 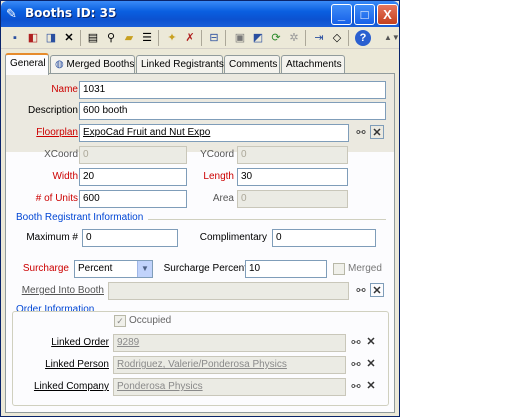 What do you see at coordinates (292, 177) in the screenshot?
I see `length-field: 30` at bounding box center [292, 177].